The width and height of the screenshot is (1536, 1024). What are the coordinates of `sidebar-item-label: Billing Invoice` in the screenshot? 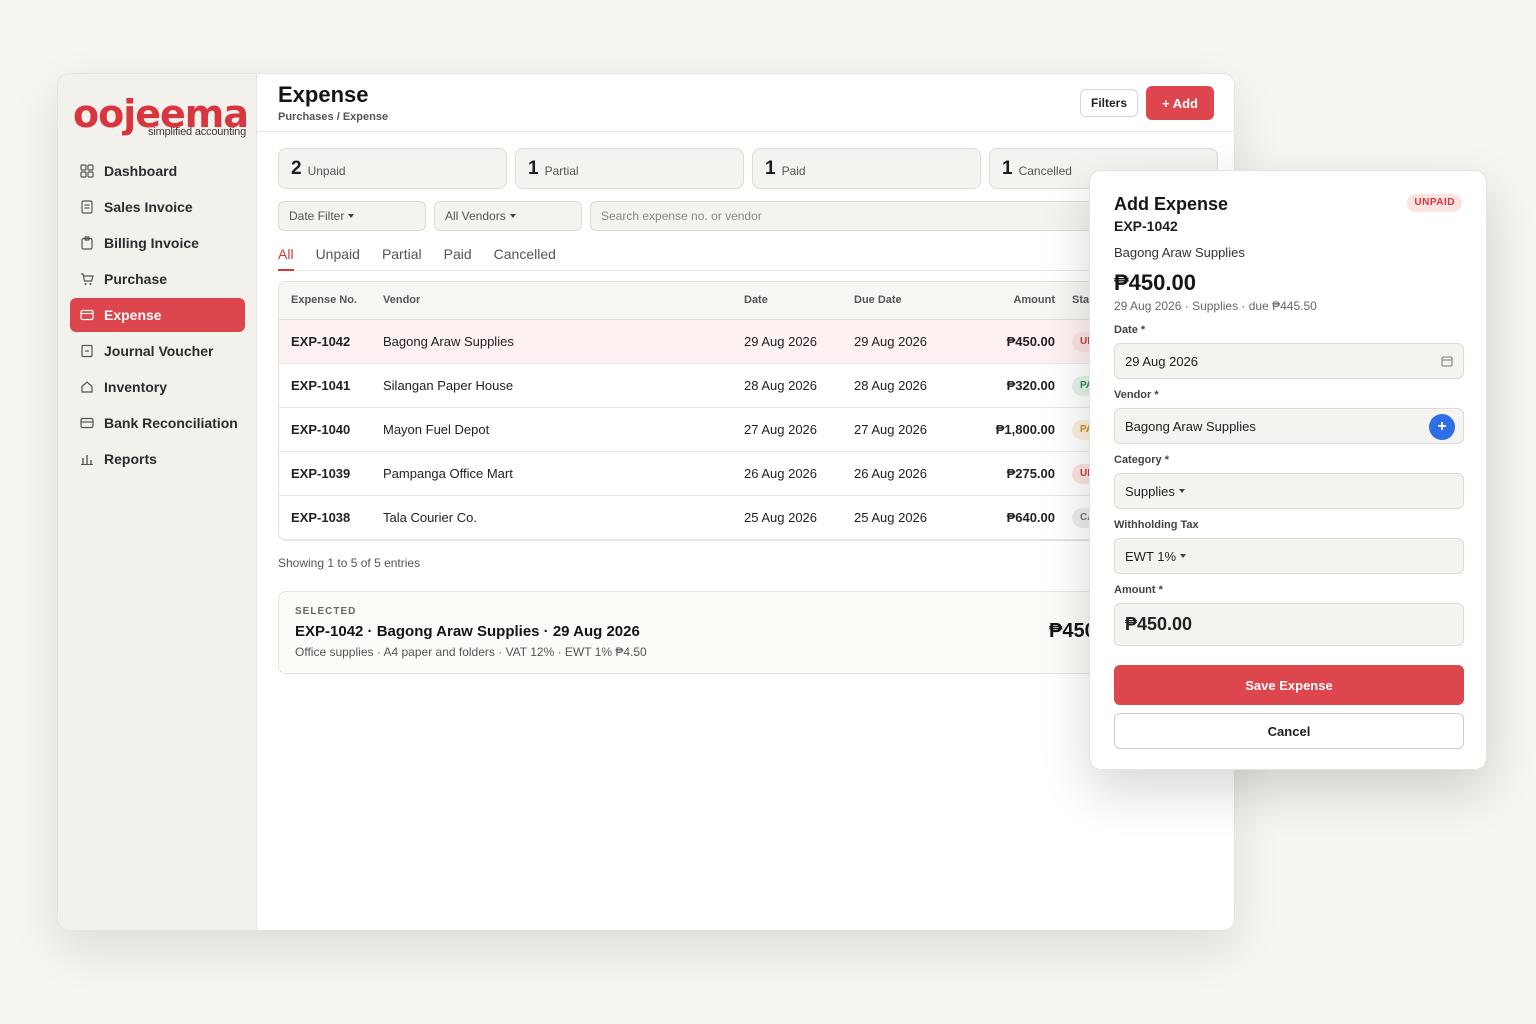 It's located at (151, 243).